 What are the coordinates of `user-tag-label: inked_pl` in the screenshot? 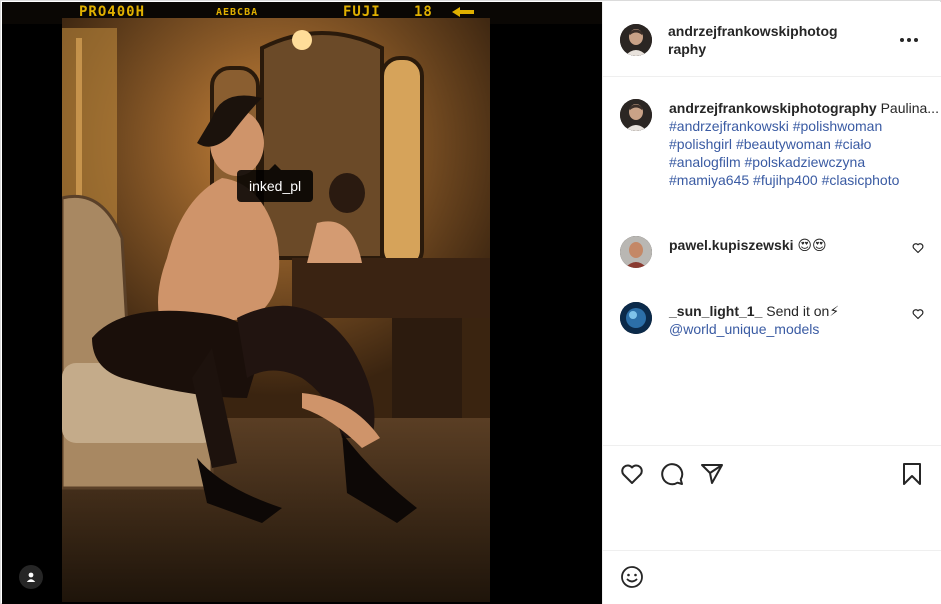 It's located at (275, 183).